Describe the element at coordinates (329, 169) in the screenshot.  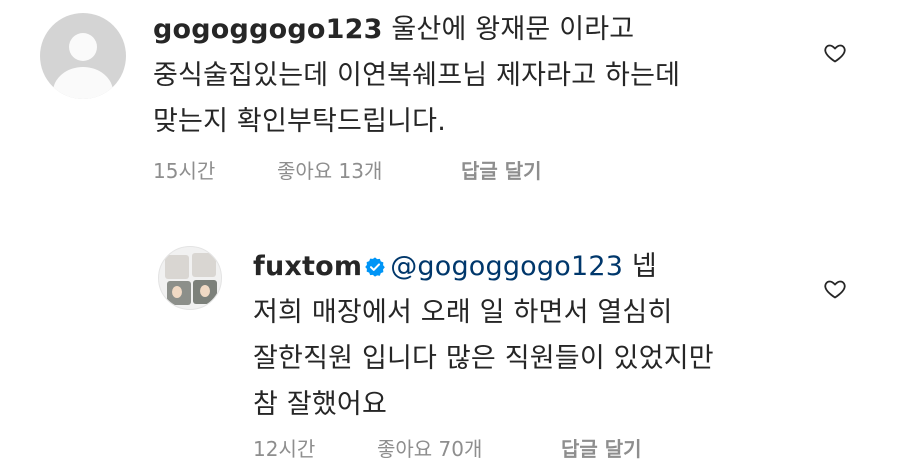
I see `comment-1-likes: 좋아요 13개` at that location.